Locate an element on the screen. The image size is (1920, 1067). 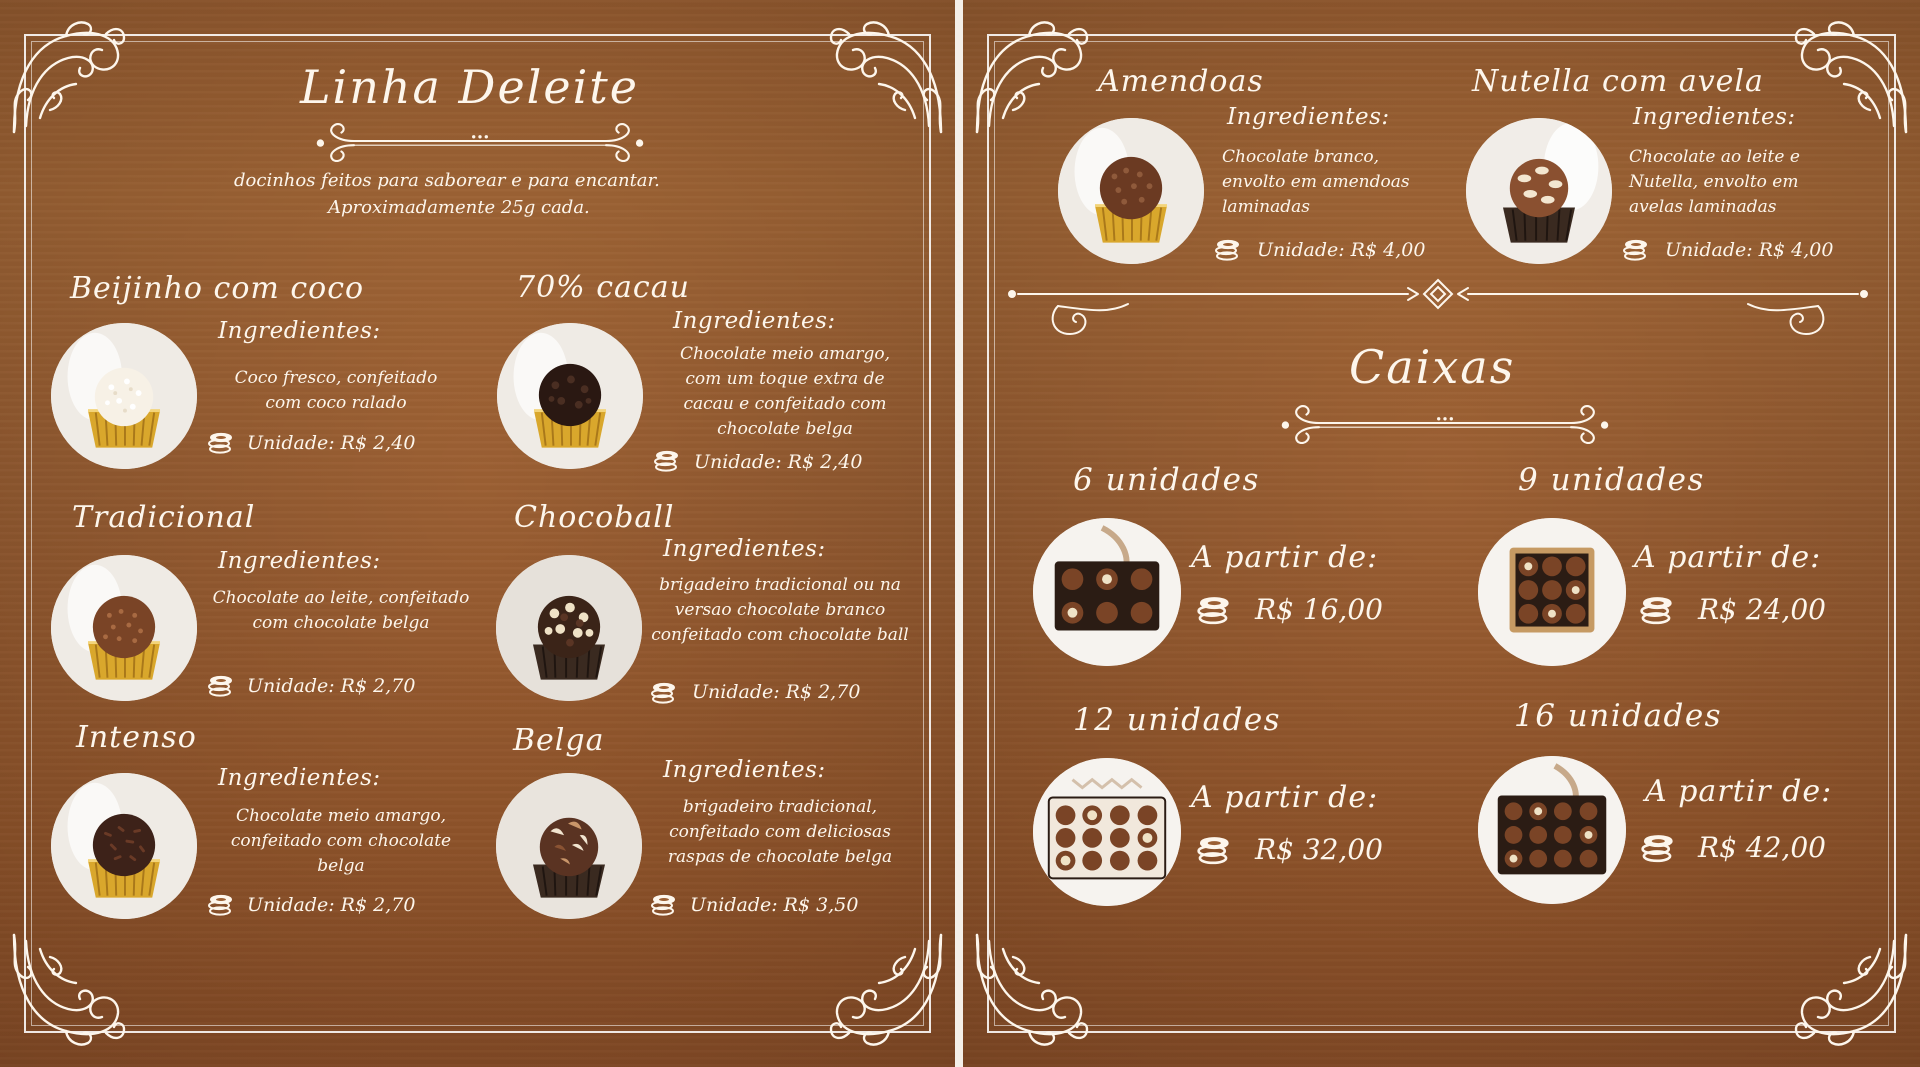
product-price: Unidade: R$ 3,50 is located at coordinates (774, 905).